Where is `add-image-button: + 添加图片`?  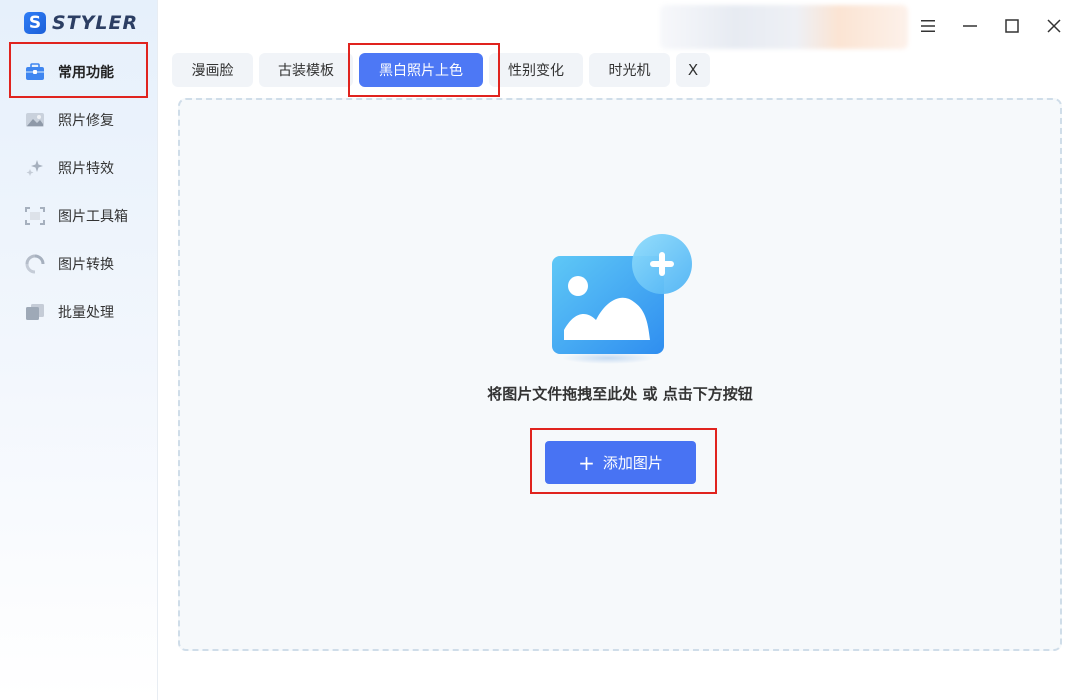 add-image-button: + 添加图片 is located at coordinates (620, 462).